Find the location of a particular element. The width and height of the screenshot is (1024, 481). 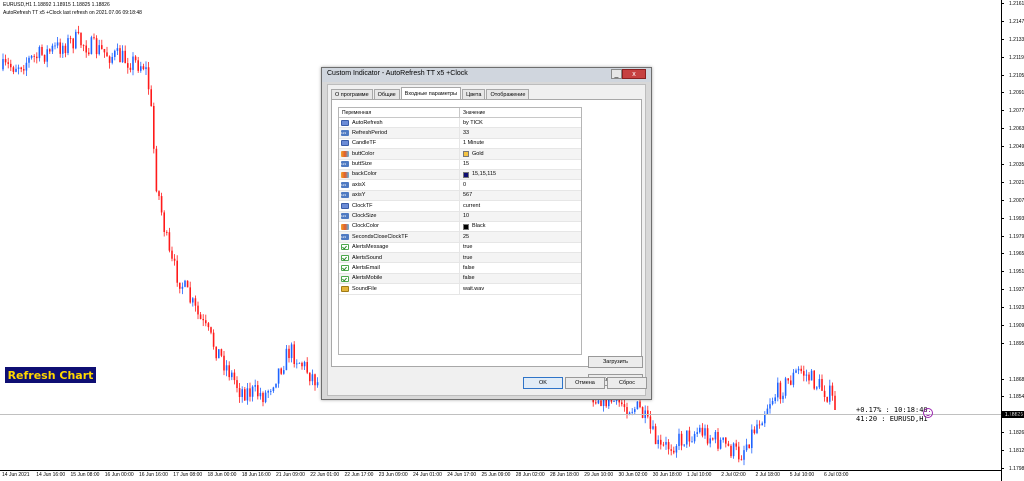

param-name: backColor is located at coordinates (364, 174).